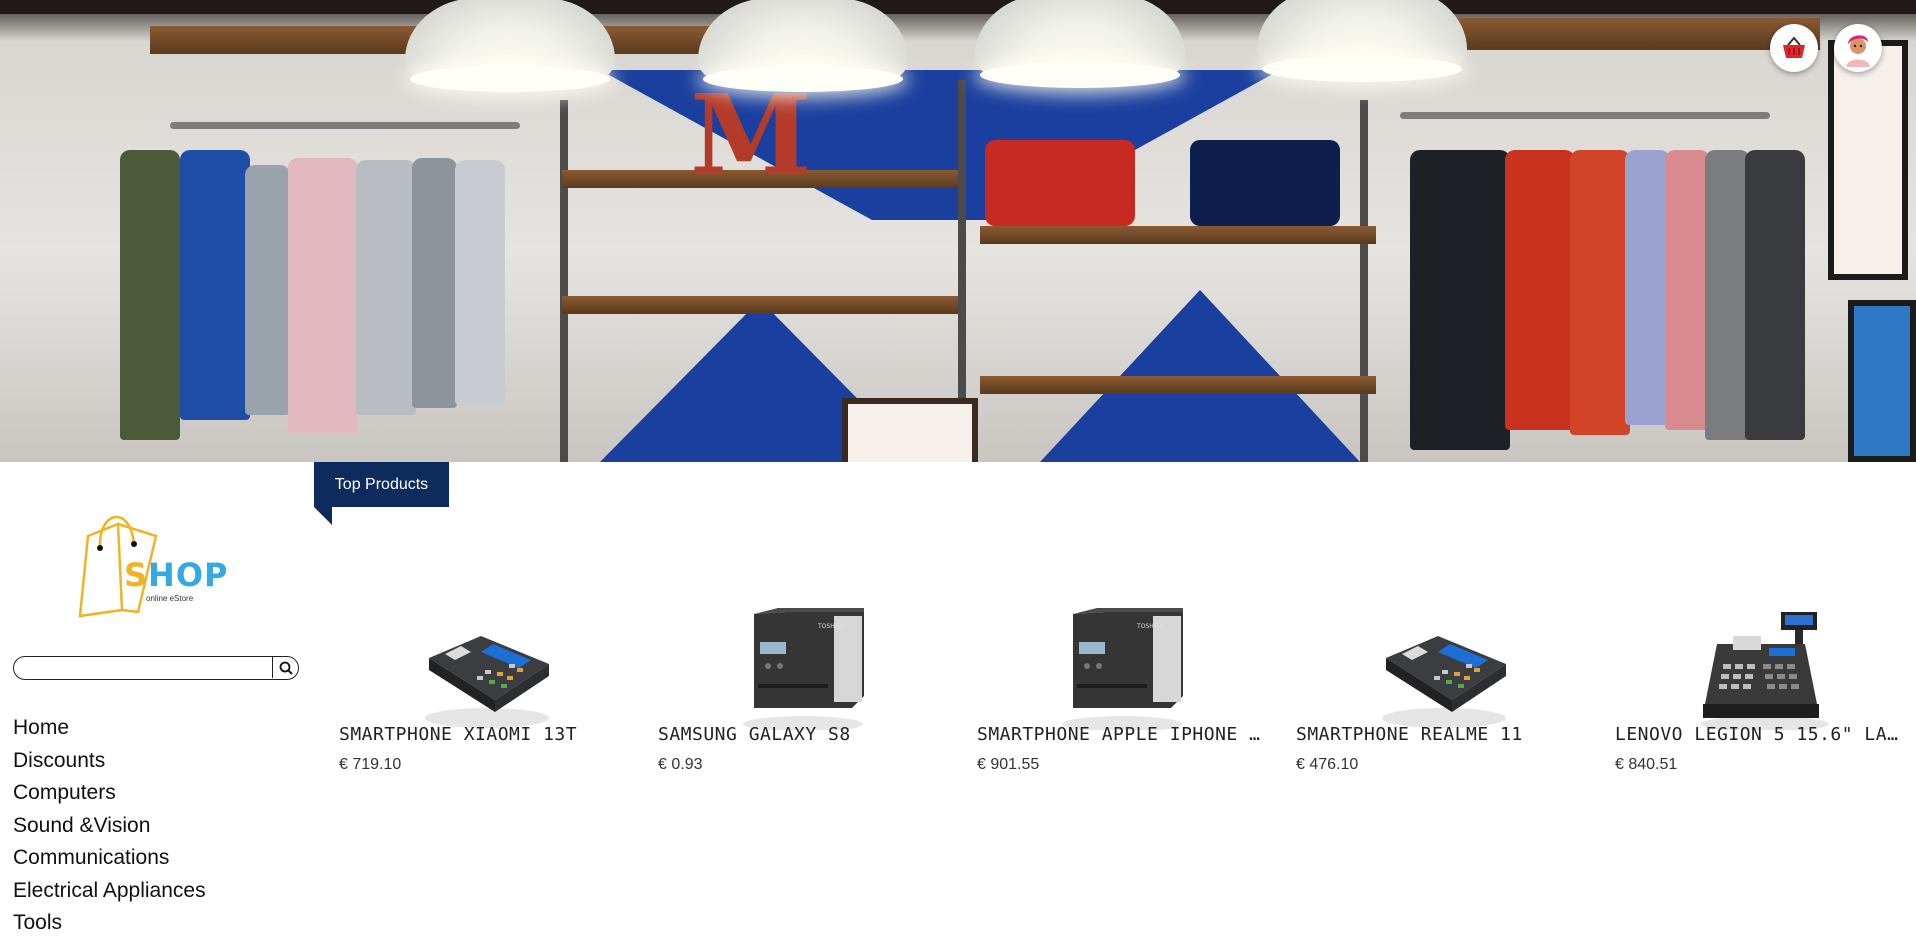 The width and height of the screenshot is (1916, 943). I want to click on shop-logo: SHOP online eStore, so click(158, 571).